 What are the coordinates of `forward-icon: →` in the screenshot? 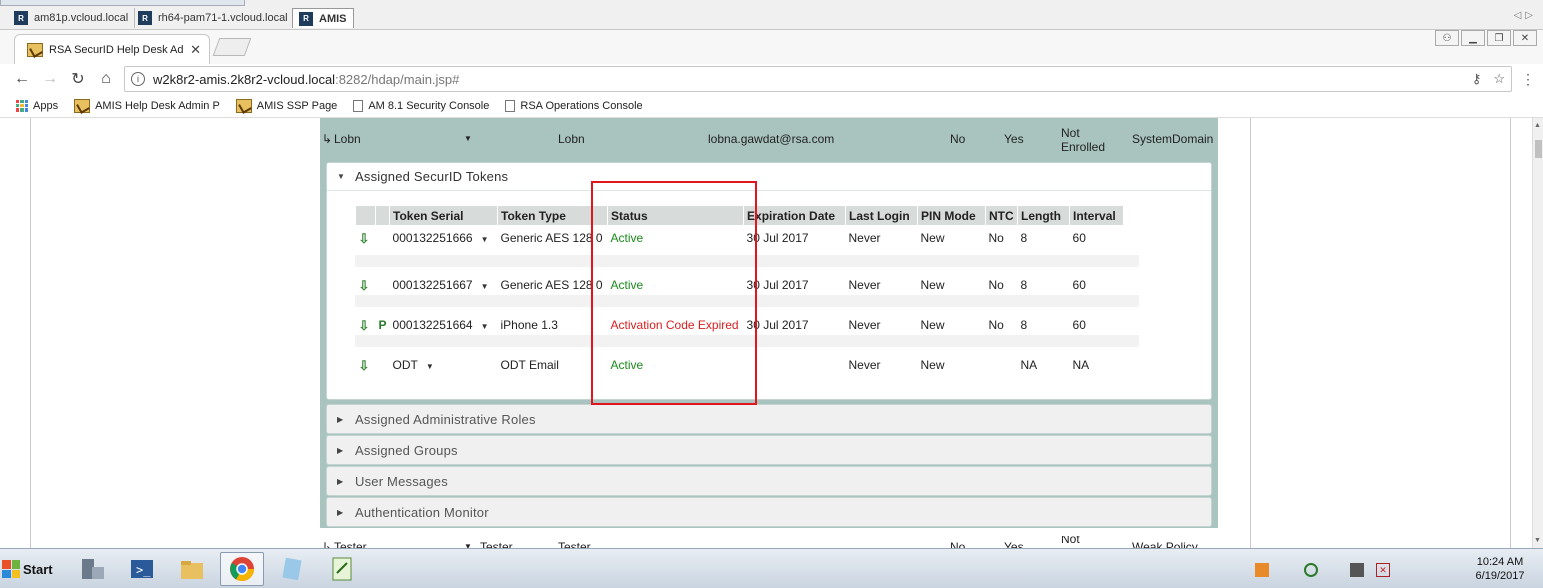 It's located at (50, 79).